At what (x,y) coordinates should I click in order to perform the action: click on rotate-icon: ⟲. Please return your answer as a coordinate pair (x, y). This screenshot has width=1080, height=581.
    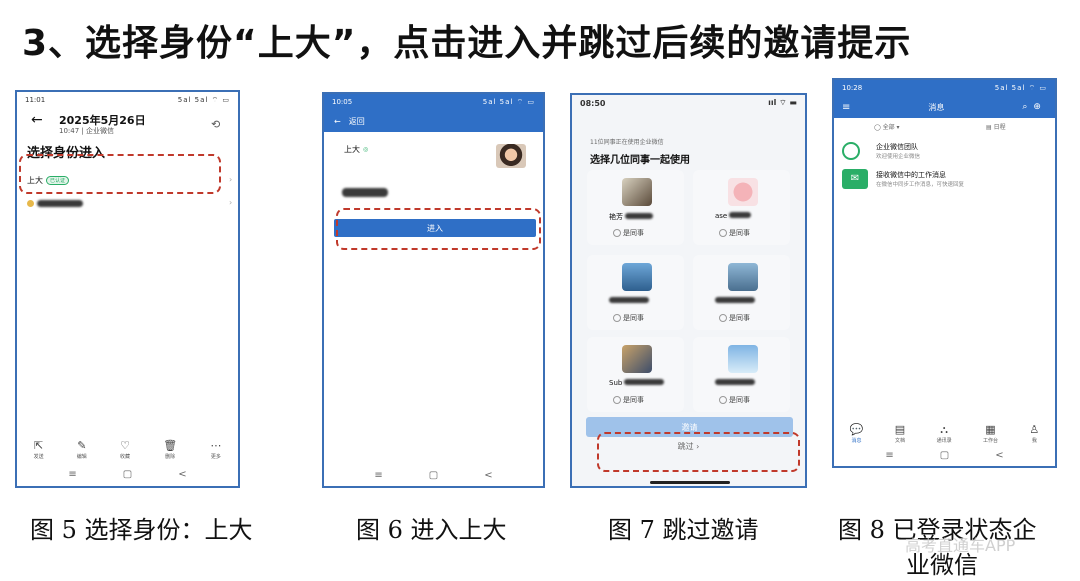
    Looking at the image, I should click on (215, 124).